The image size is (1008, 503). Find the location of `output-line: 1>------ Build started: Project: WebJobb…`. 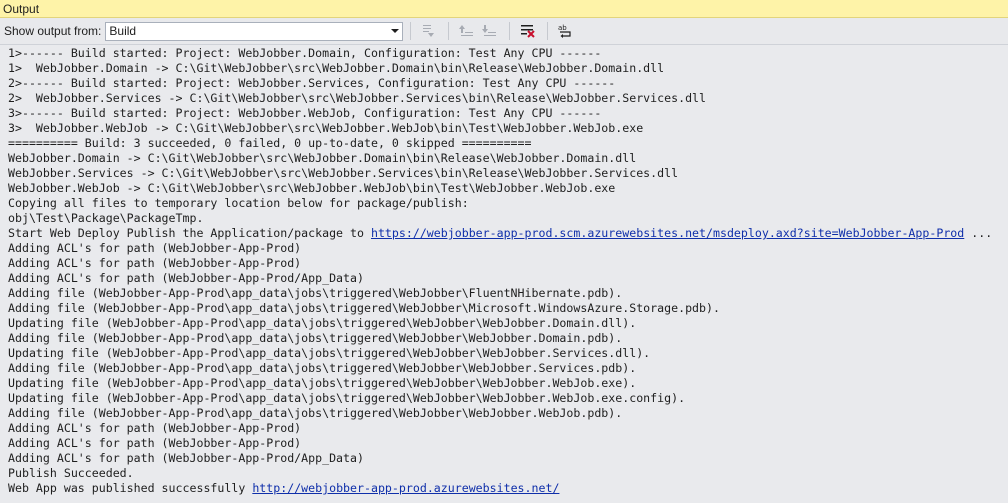

output-line: 1>------ Build started: Project: WebJobb… is located at coordinates (508, 53).